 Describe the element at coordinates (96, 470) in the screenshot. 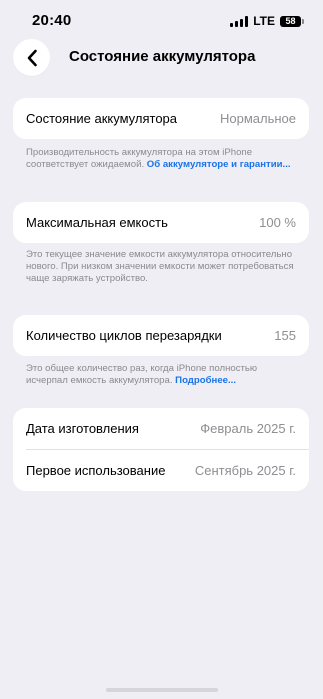

I see `first-use-label: Первое использование` at that location.